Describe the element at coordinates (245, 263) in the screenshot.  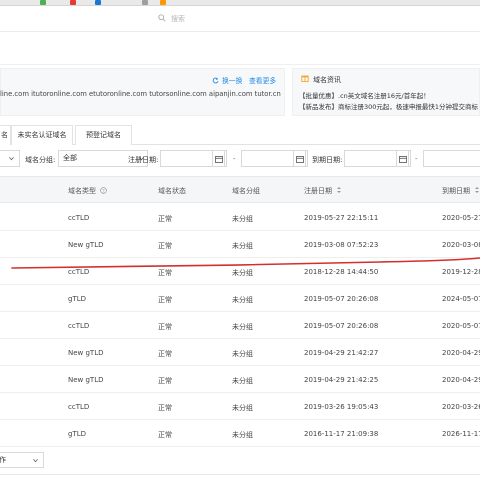
I see `red-annotation-line` at that location.